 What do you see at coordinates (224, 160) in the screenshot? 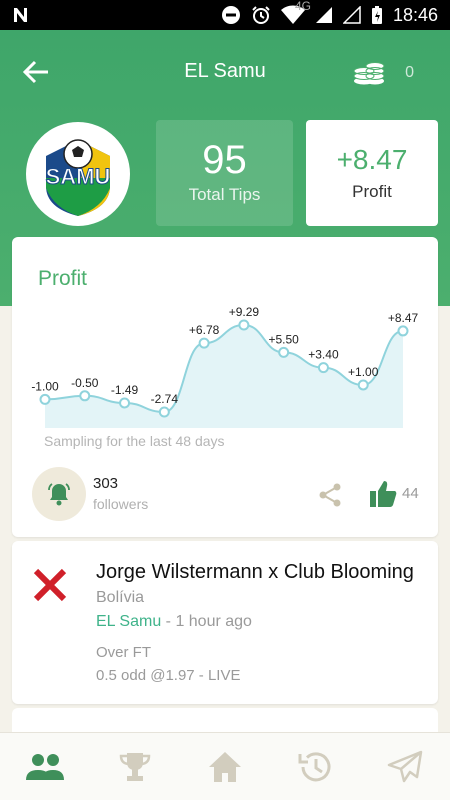
I see `total-tips-value: 95` at bounding box center [224, 160].